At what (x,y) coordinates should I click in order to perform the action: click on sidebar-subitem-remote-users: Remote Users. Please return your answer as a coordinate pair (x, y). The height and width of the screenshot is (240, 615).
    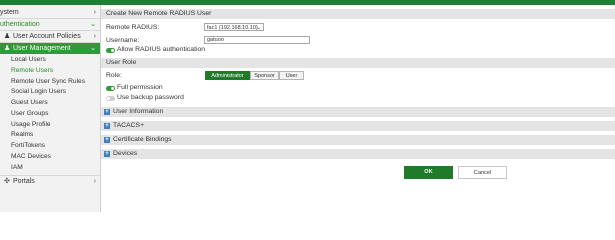
    Looking at the image, I should click on (32, 71).